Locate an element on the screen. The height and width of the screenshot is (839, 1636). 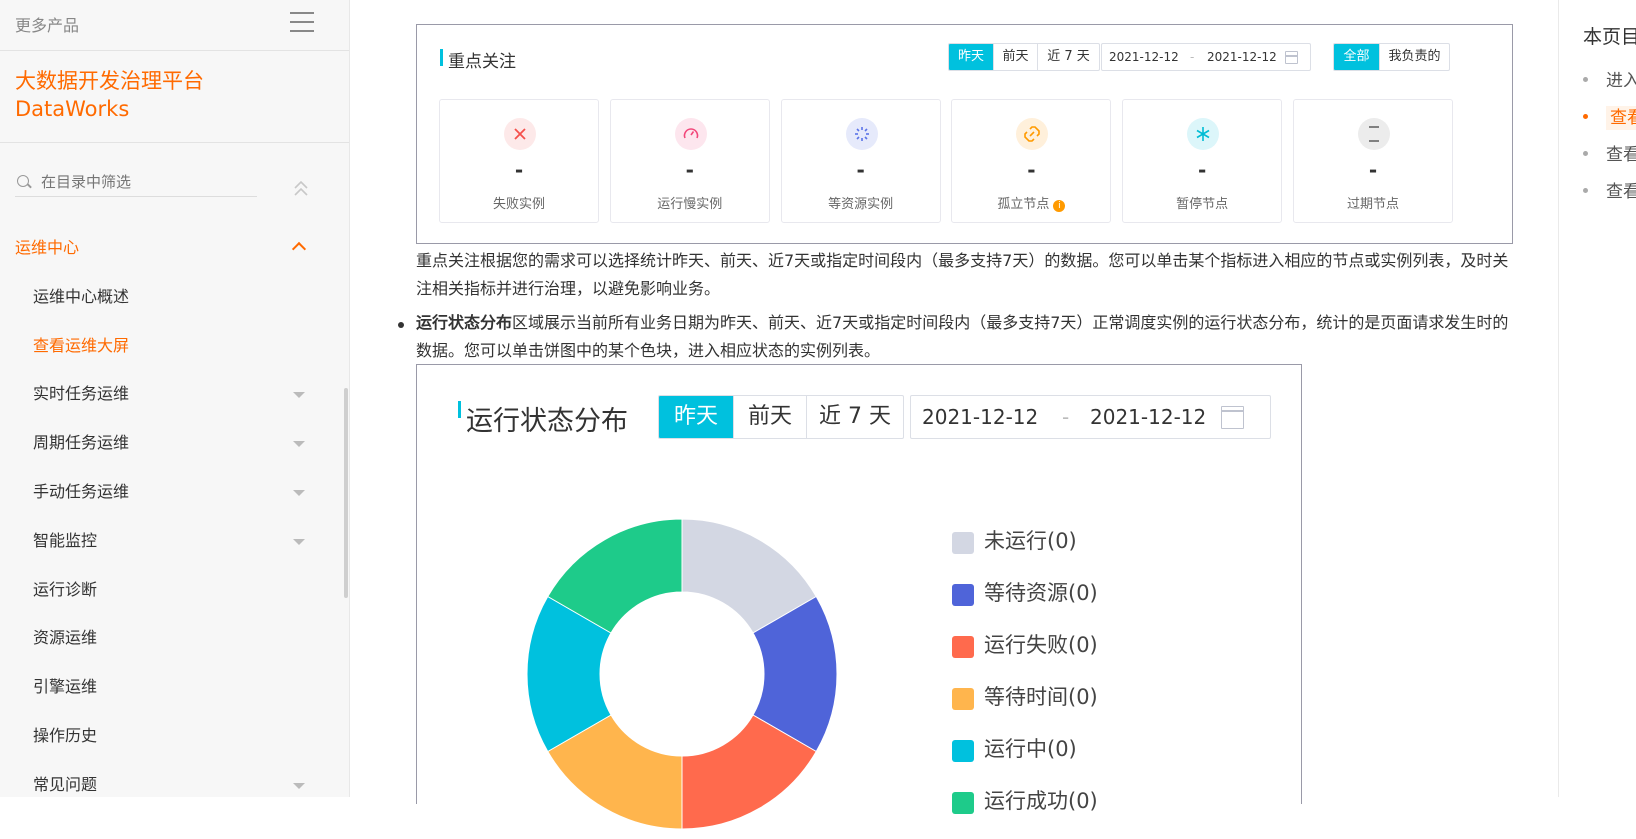
kpi-label: 暂停节点 is located at coordinates (1202, 202).